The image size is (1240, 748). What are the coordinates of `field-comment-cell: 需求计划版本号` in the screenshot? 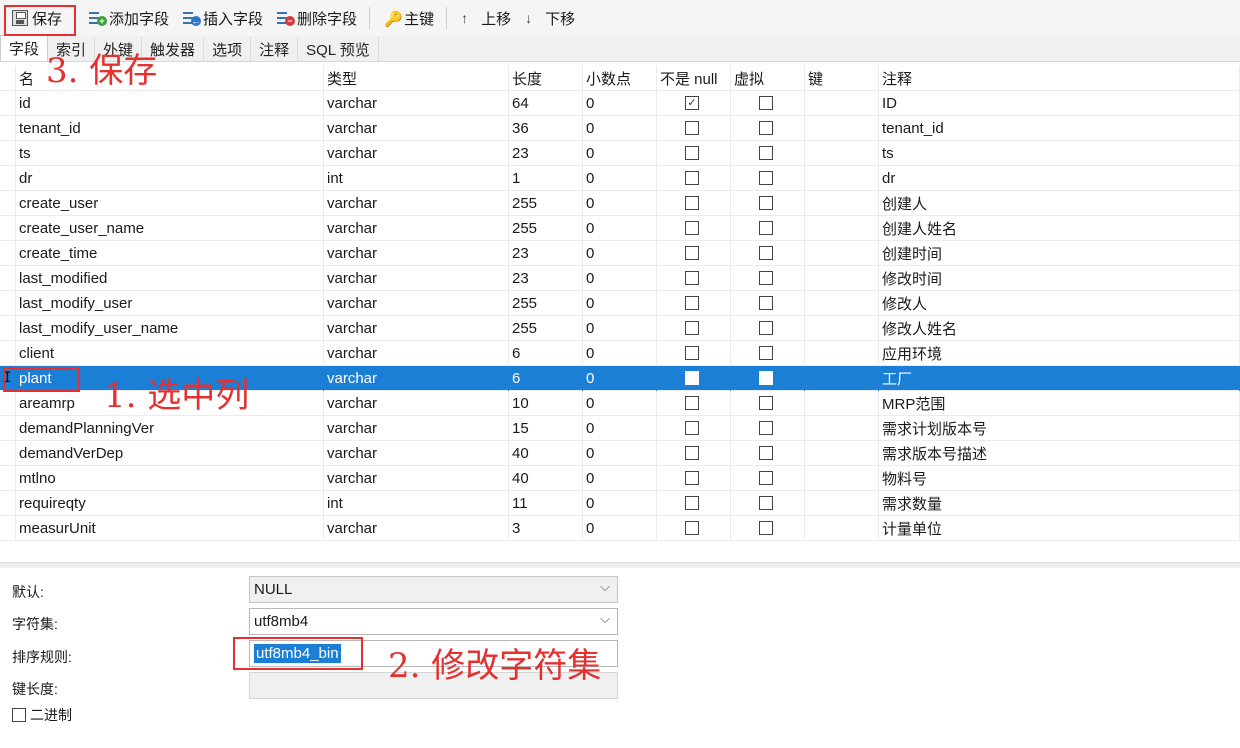 It's located at (1059, 428).